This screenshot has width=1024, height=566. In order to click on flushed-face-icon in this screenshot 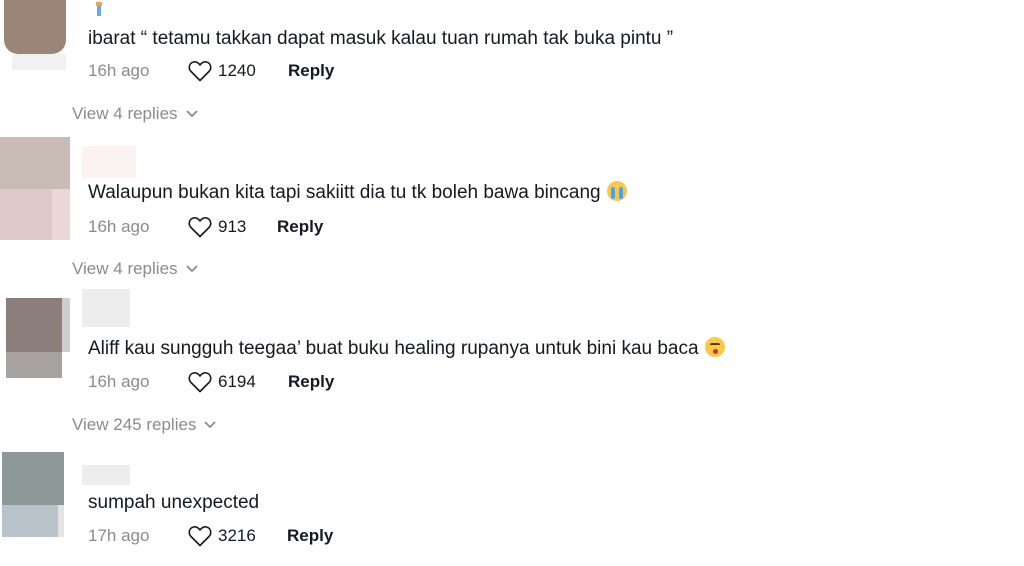, I will do `click(714, 347)`.